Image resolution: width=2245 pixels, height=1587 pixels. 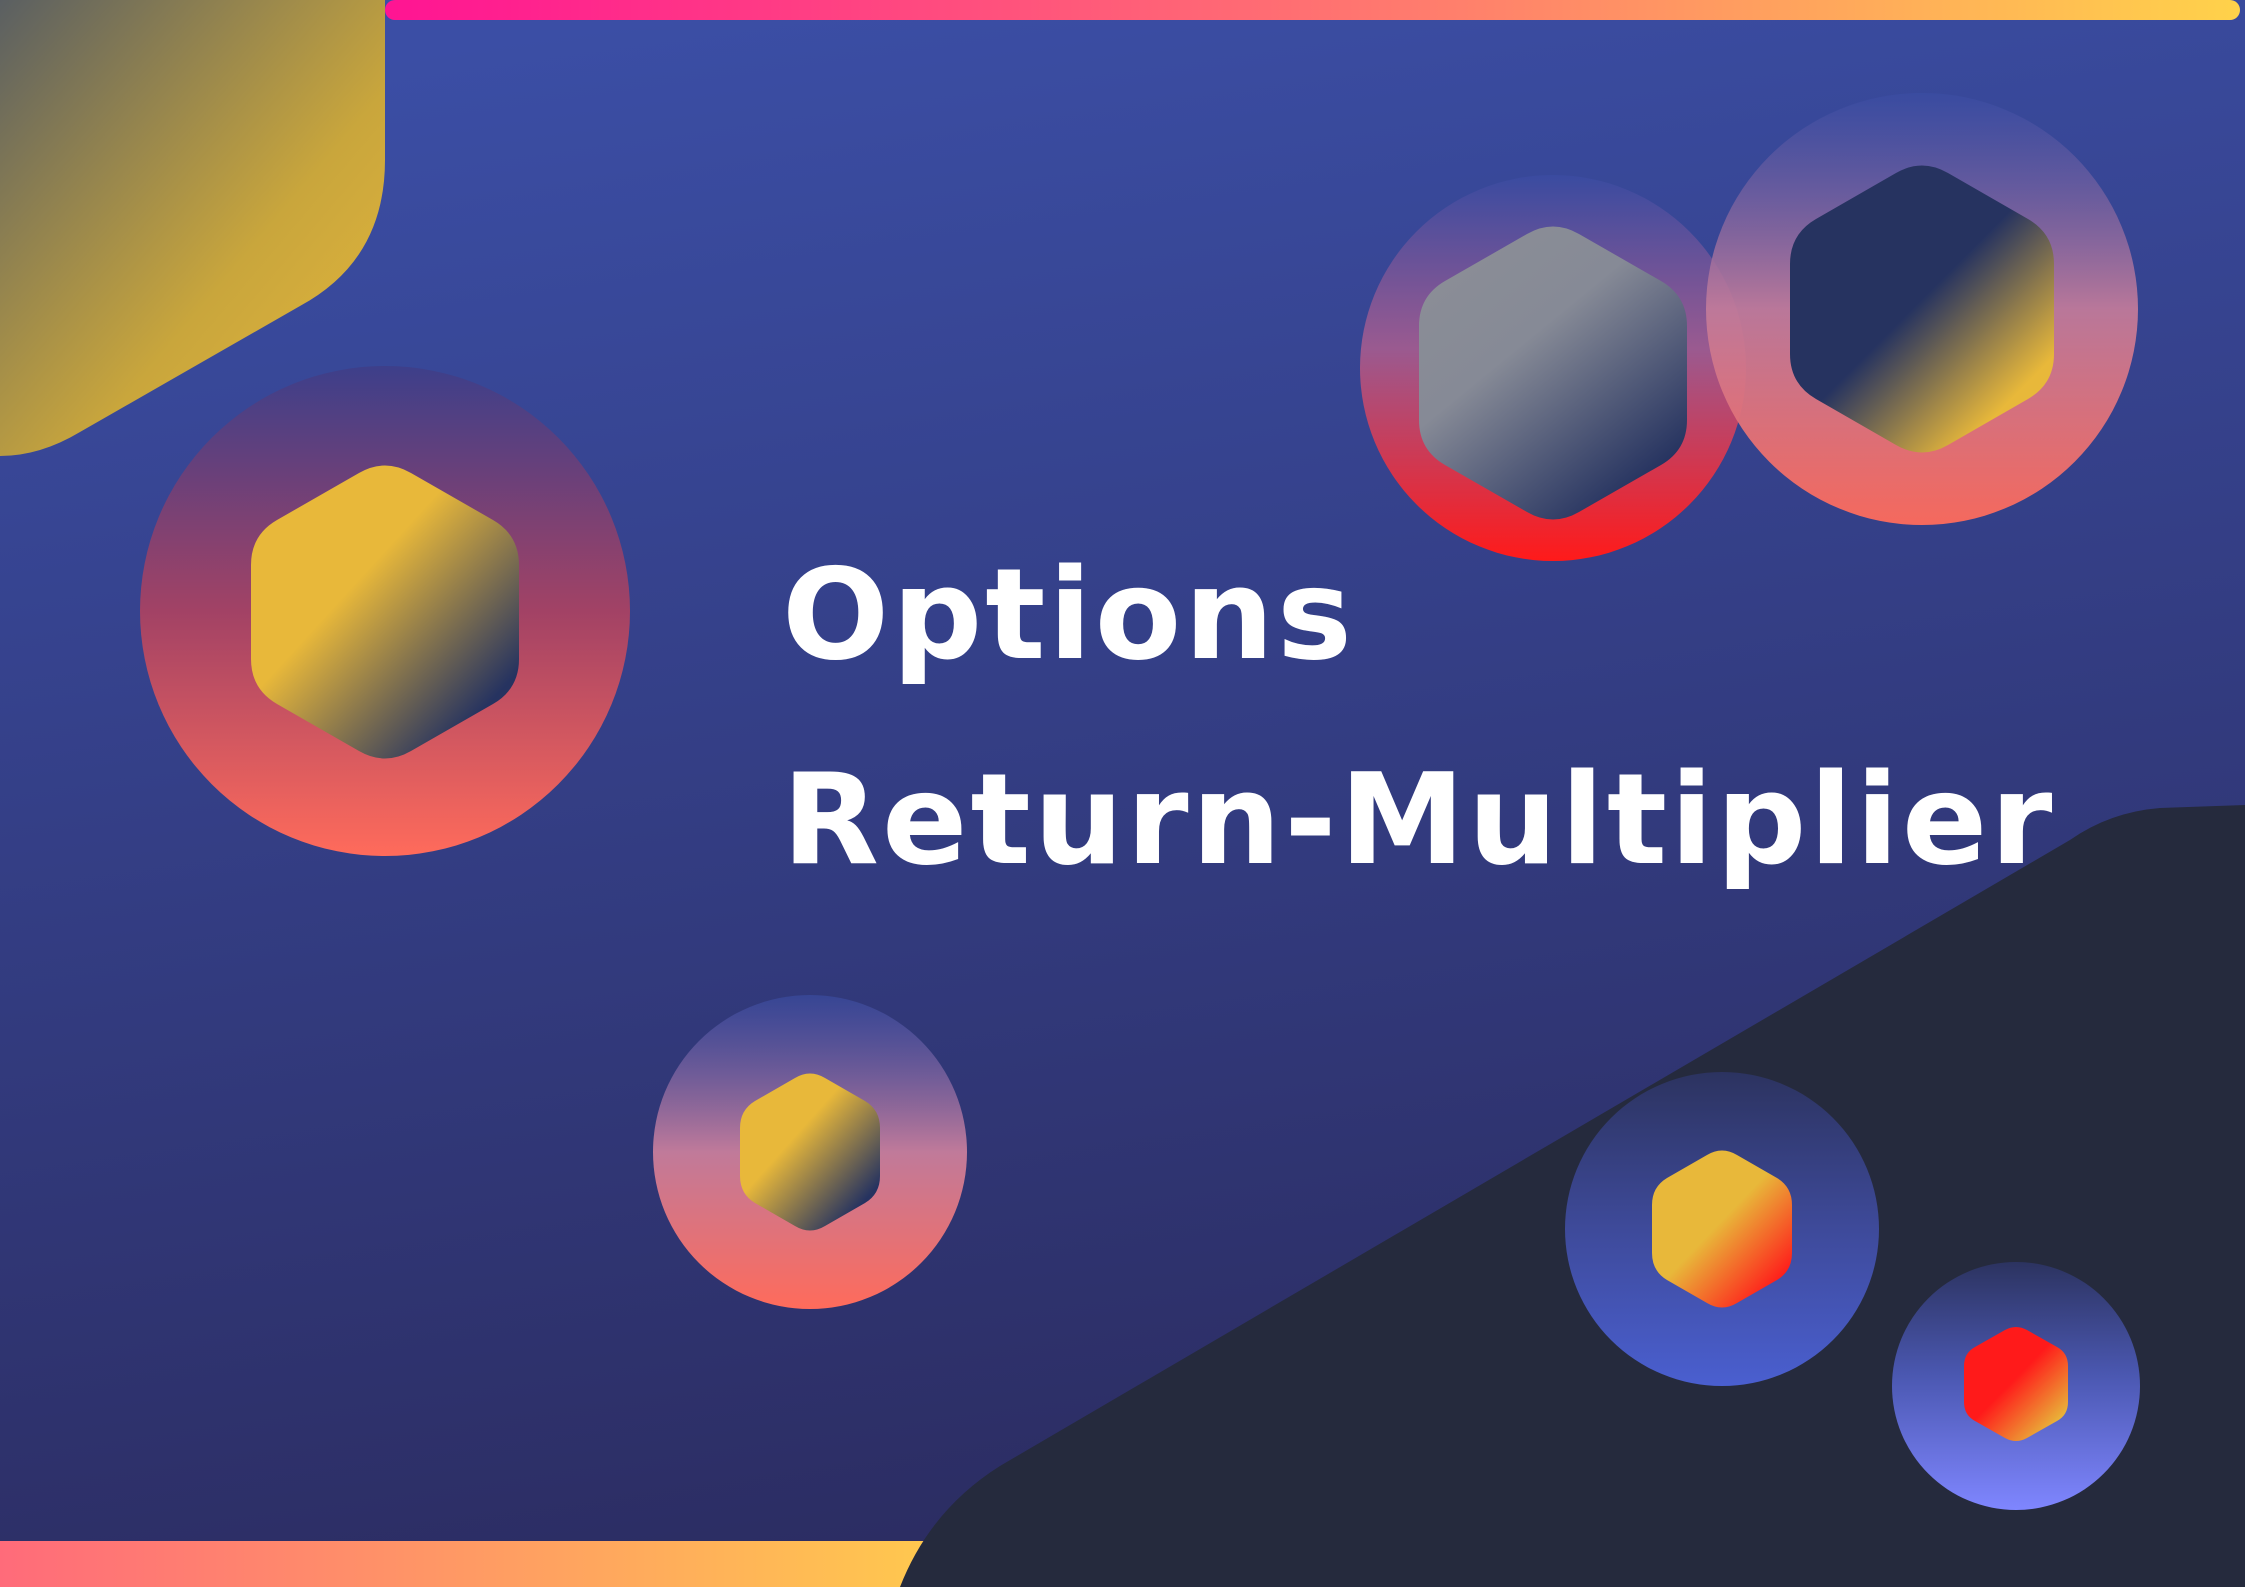 What do you see at coordinates (1419, 819) in the screenshot?
I see `page-title-line-2: Return-Multiplier` at bounding box center [1419, 819].